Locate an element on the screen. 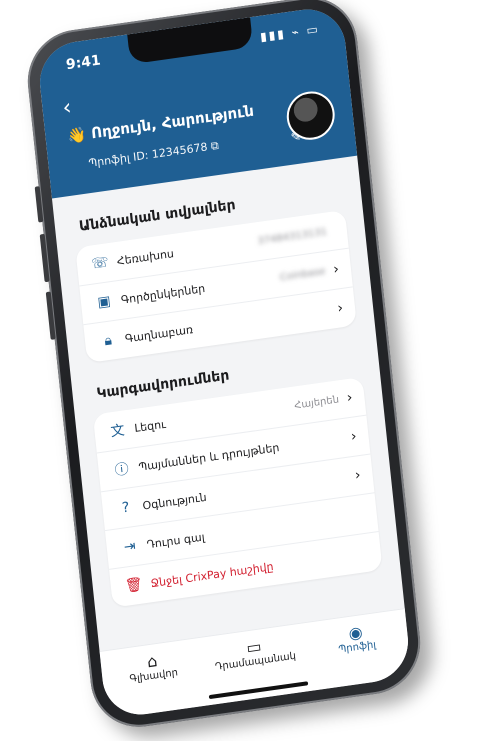 This screenshot has height=741, width=479. edit-icon: ✎ is located at coordinates (295, 136).